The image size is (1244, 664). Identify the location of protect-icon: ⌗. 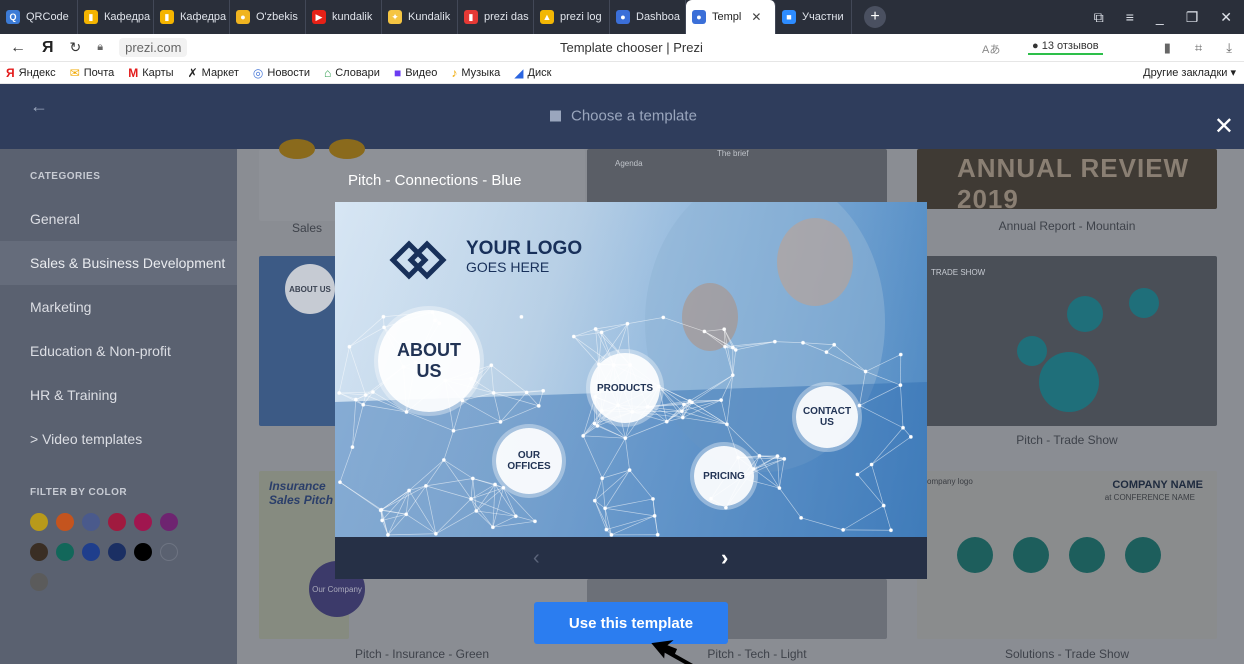
(1198, 48).